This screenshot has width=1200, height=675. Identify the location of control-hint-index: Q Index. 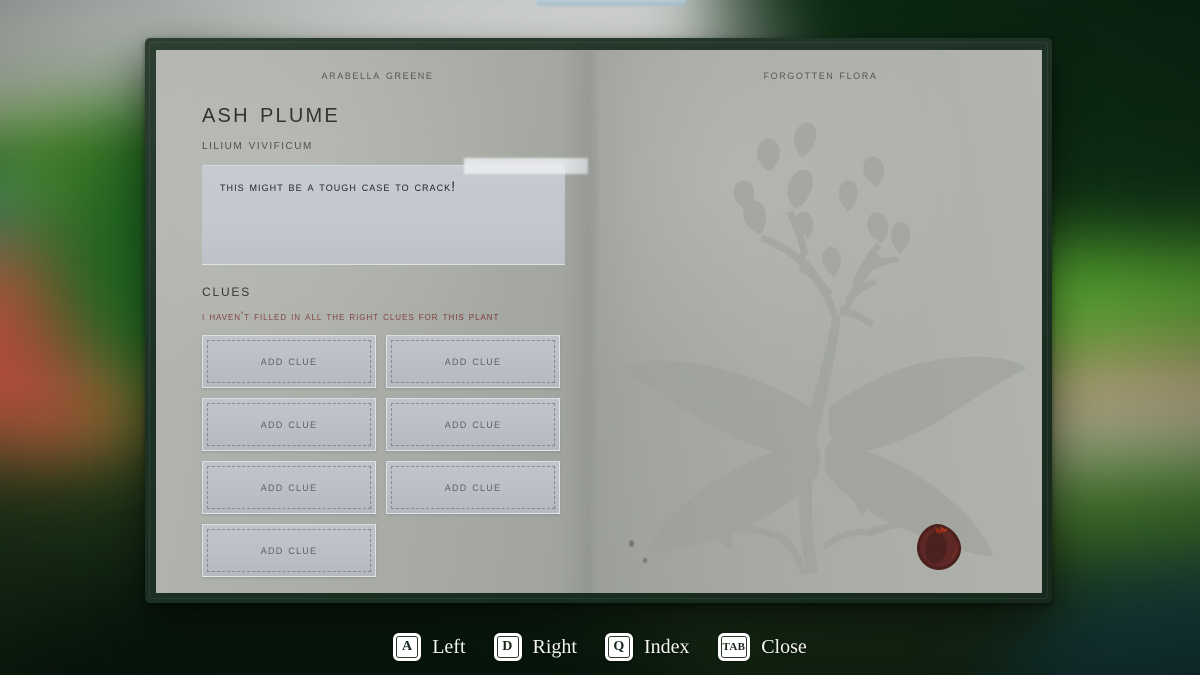
(647, 647).